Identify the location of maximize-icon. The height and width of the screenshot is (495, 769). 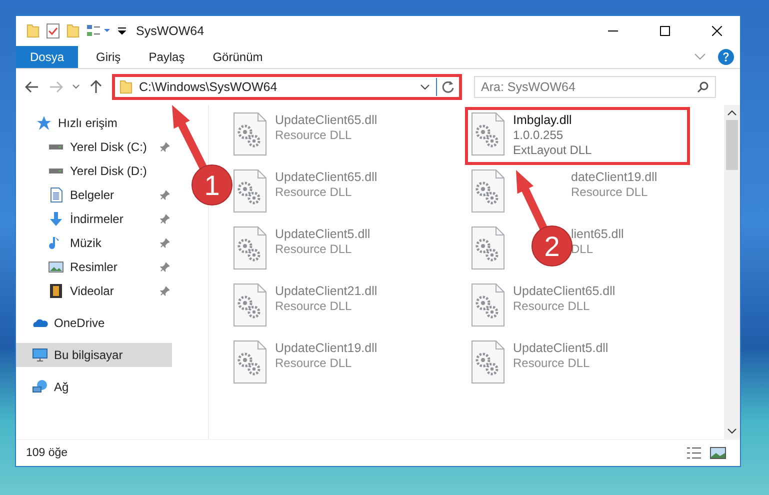
(665, 31).